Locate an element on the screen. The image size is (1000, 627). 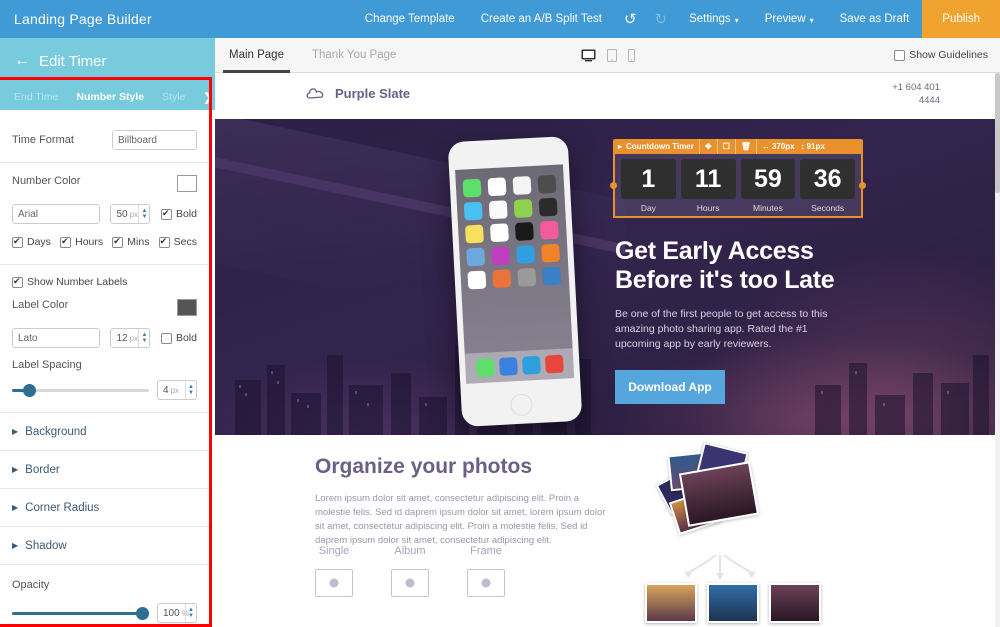
phone-home-button is located at coordinates (521, 405).